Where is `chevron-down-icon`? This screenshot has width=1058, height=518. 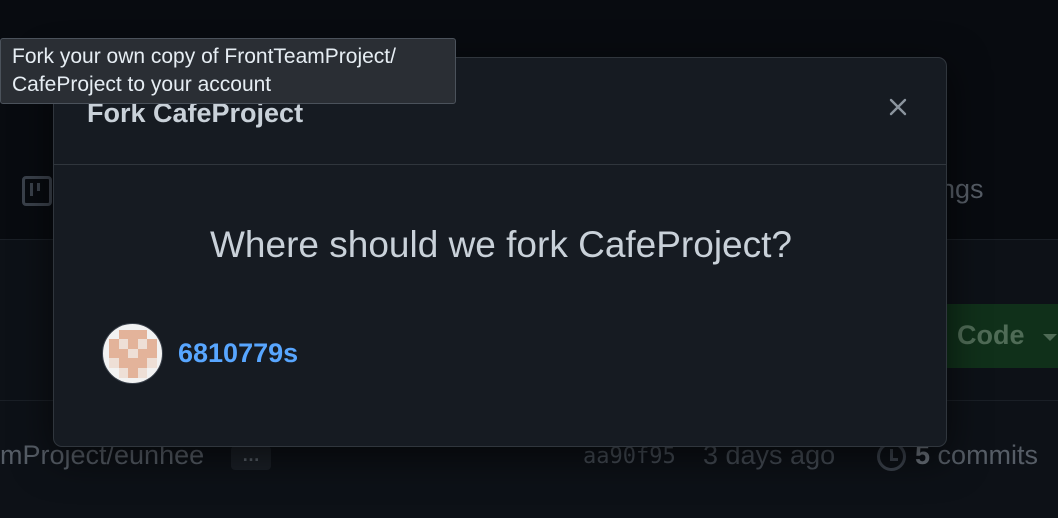 chevron-down-icon is located at coordinates (1050, 337).